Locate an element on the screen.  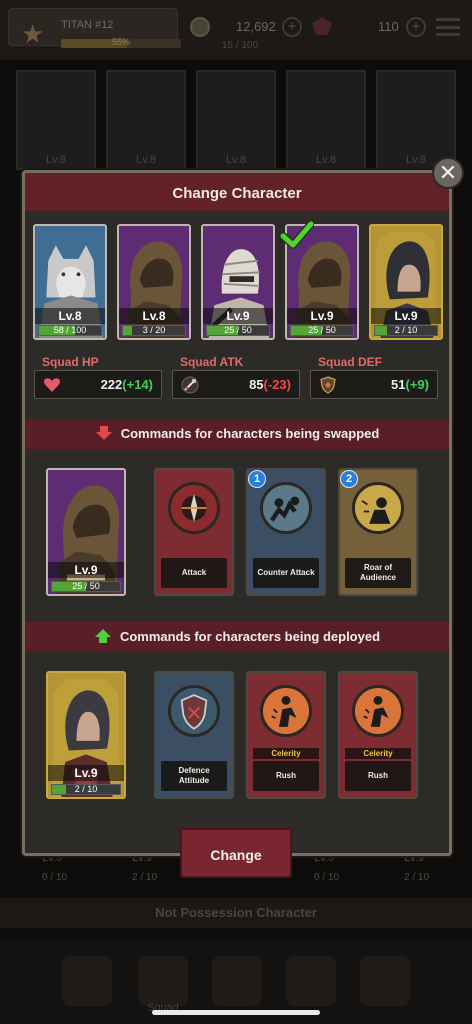
squad-character-card: Lv.8 58 / 100 is located at coordinates (70, 282).